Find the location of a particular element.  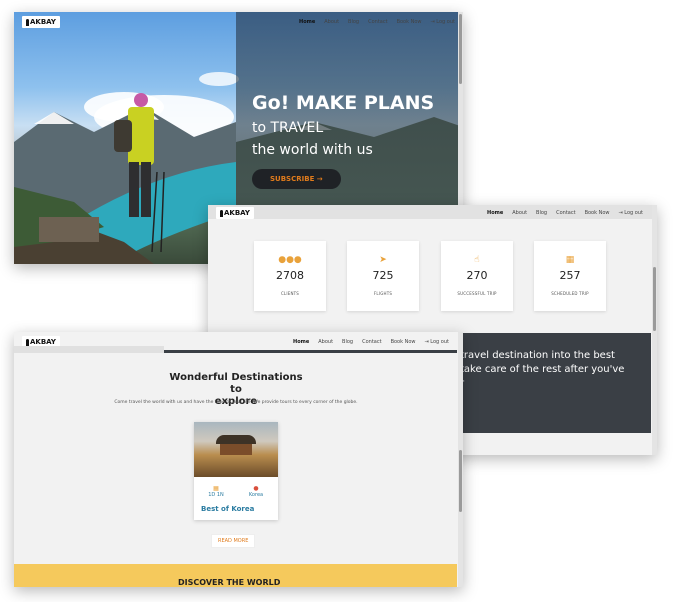

location-meta: ● Korea is located at coordinates (256, 491).